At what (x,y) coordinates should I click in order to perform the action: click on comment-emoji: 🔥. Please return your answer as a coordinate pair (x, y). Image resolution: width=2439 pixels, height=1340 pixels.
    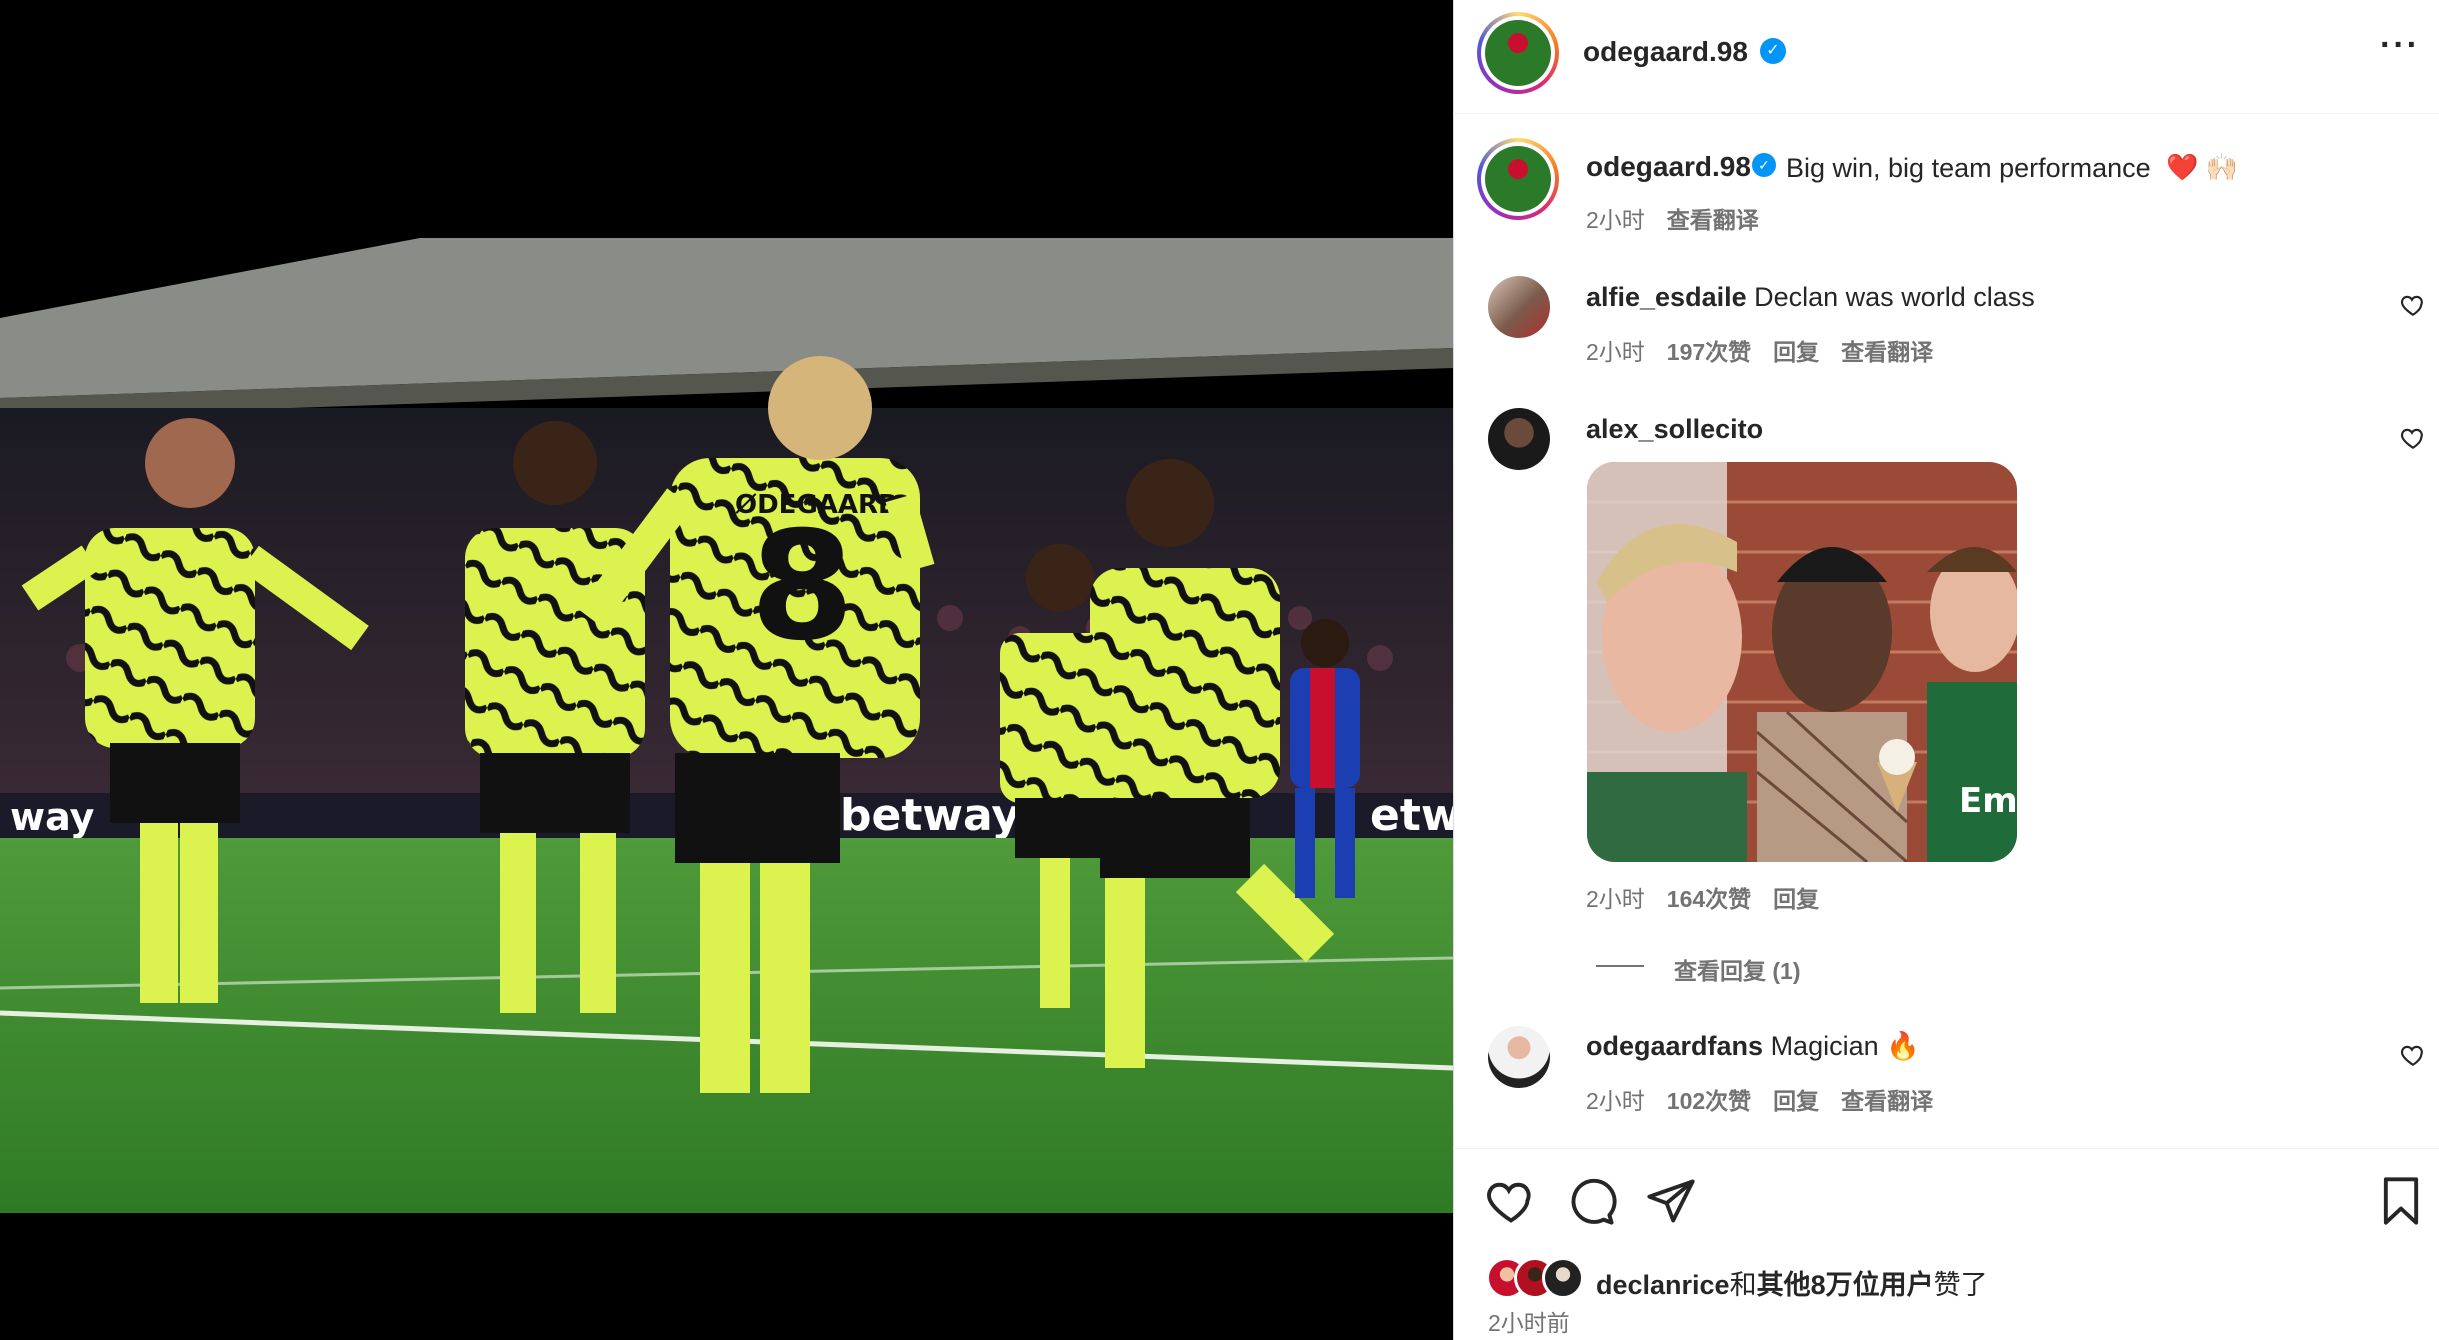
    Looking at the image, I should click on (1903, 1046).